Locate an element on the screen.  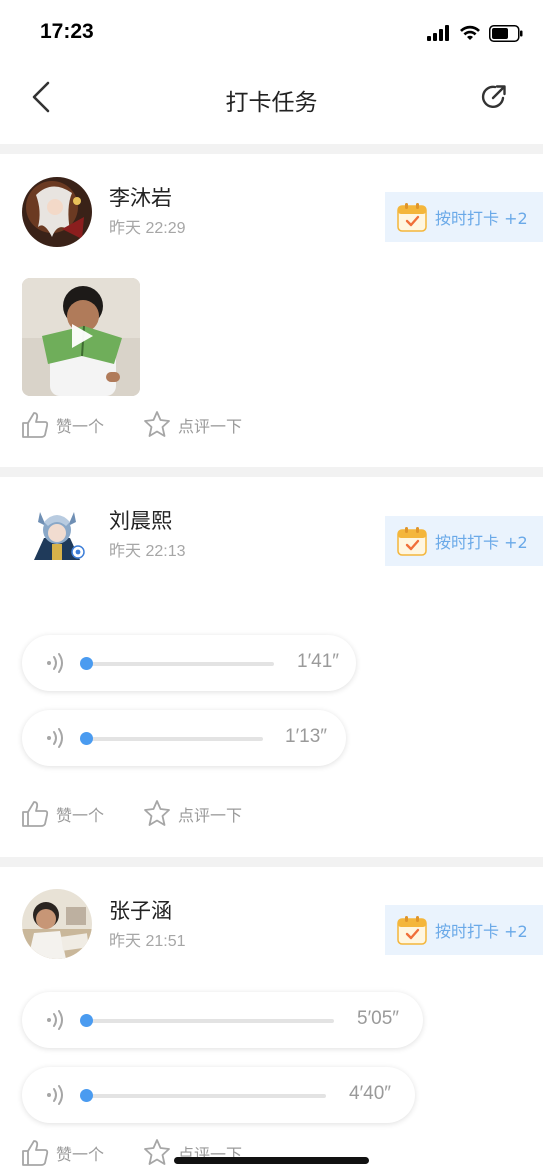
audio-player: 4′40″ is located at coordinates (218, 1095).